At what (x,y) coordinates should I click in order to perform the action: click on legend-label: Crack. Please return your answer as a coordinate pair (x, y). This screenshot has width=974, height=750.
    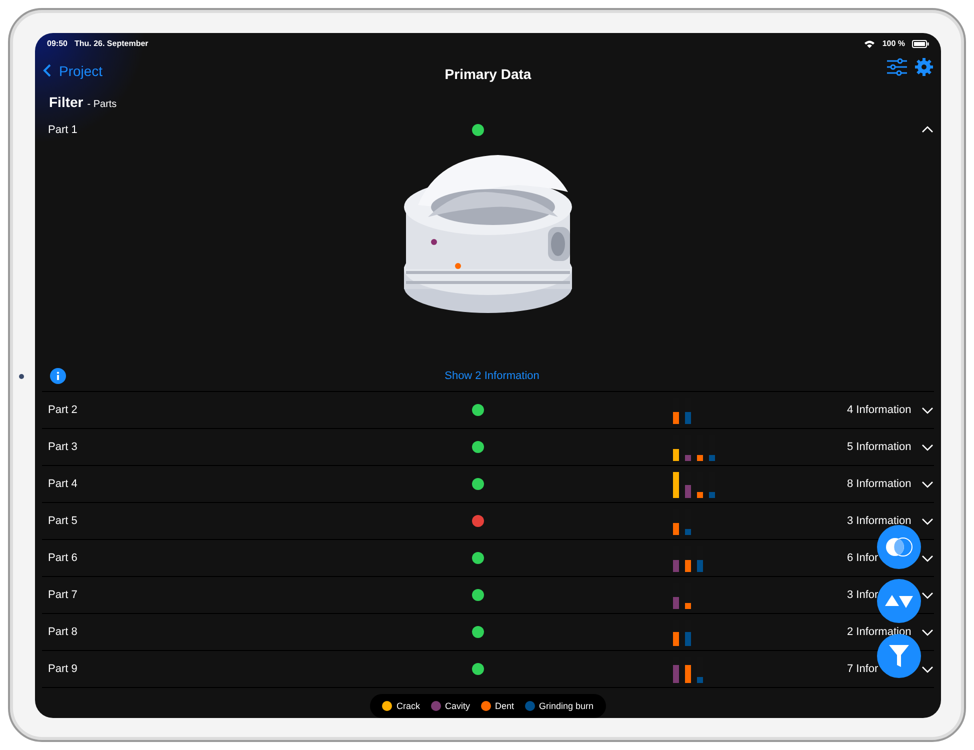
    Looking at the image, I should click on (408, 705).